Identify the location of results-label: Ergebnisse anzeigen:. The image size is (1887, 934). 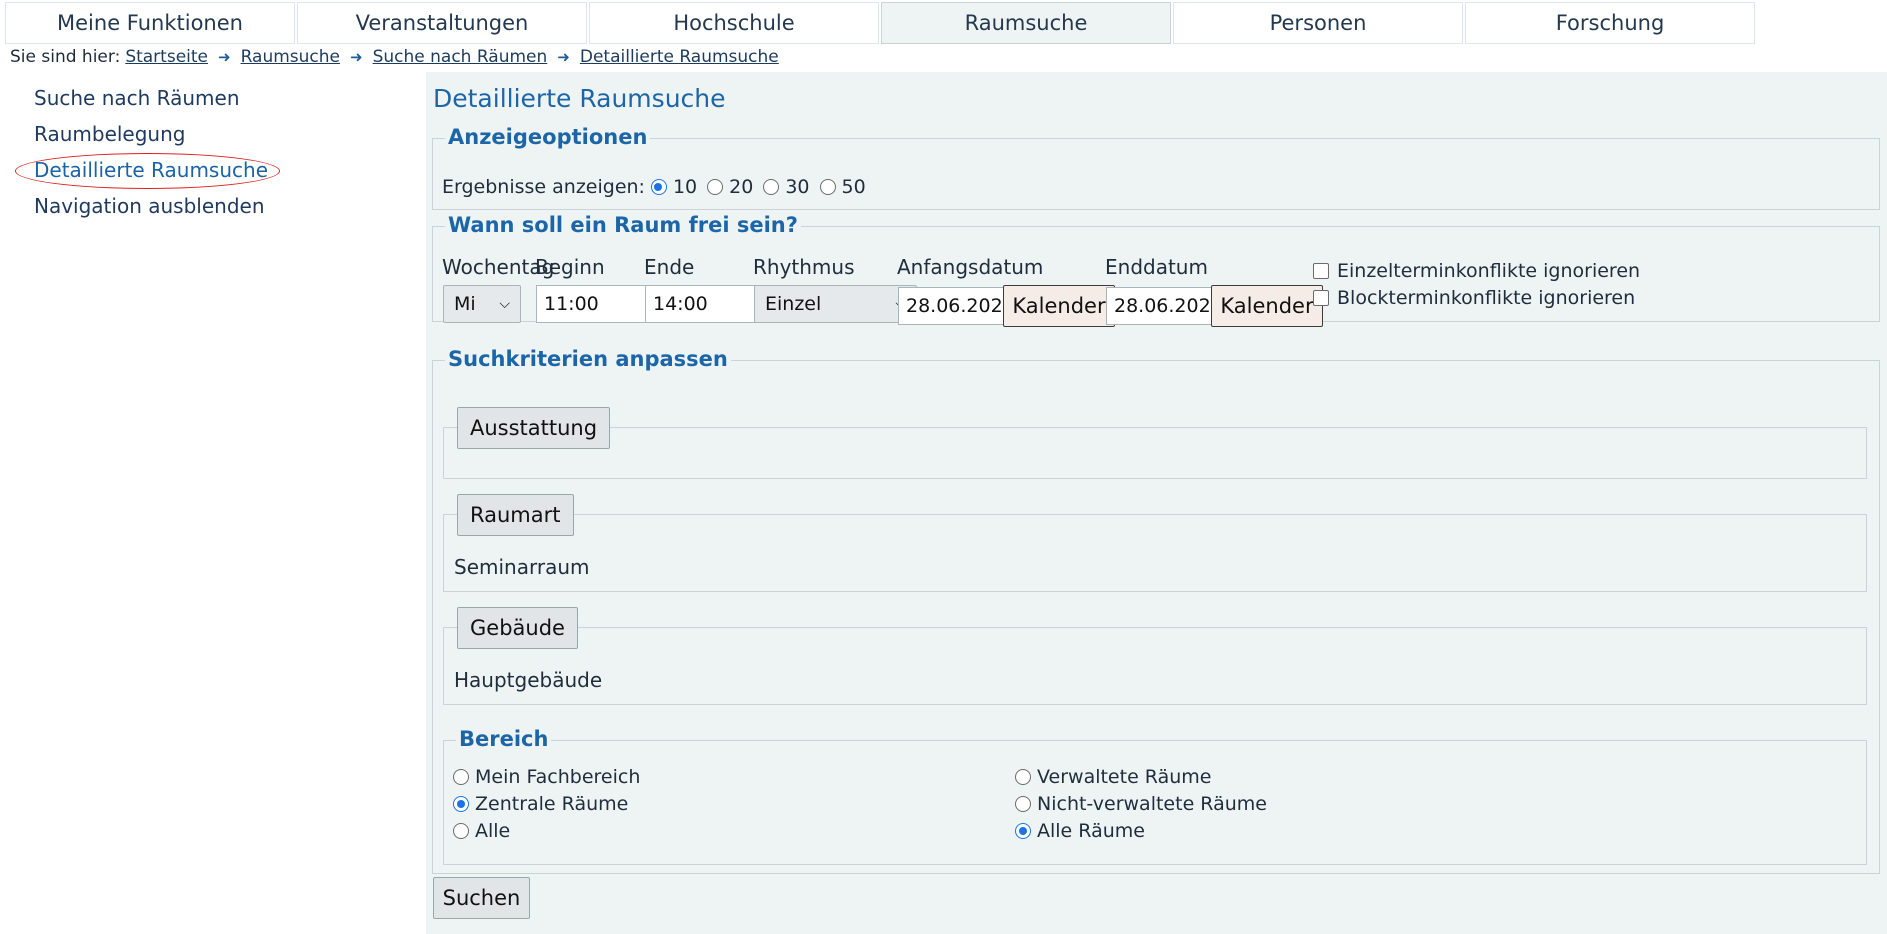
(543, 187).